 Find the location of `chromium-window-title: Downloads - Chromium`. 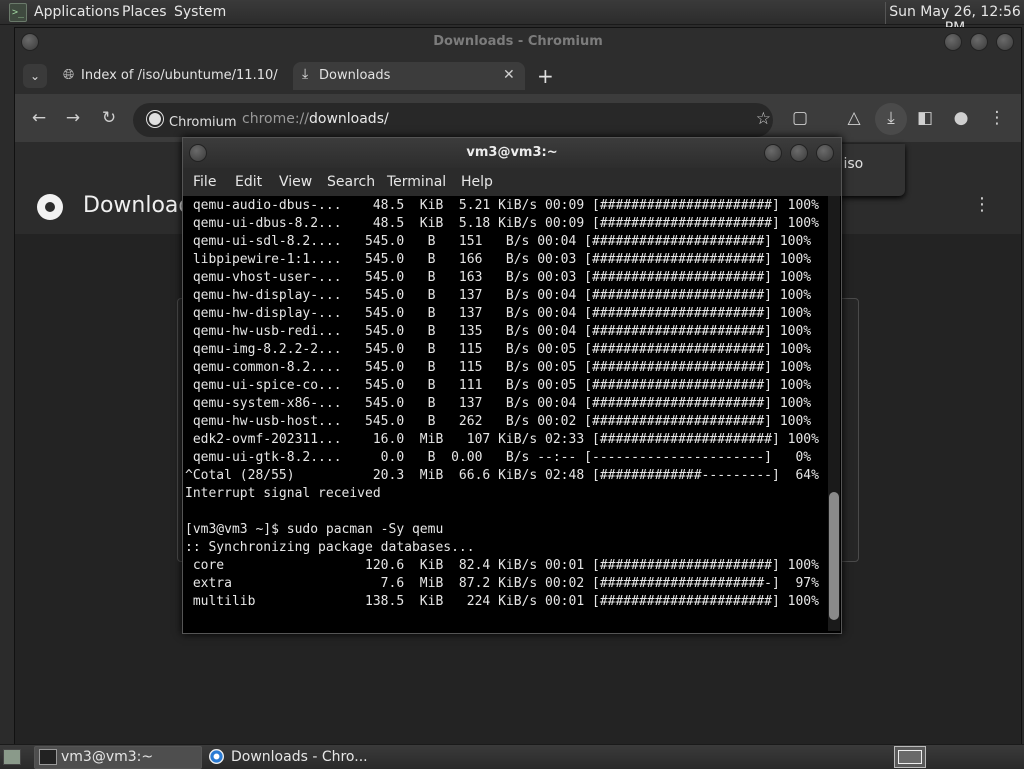

chromium-window-title: Downloads - Chromium is located at coordinates (518, 41).